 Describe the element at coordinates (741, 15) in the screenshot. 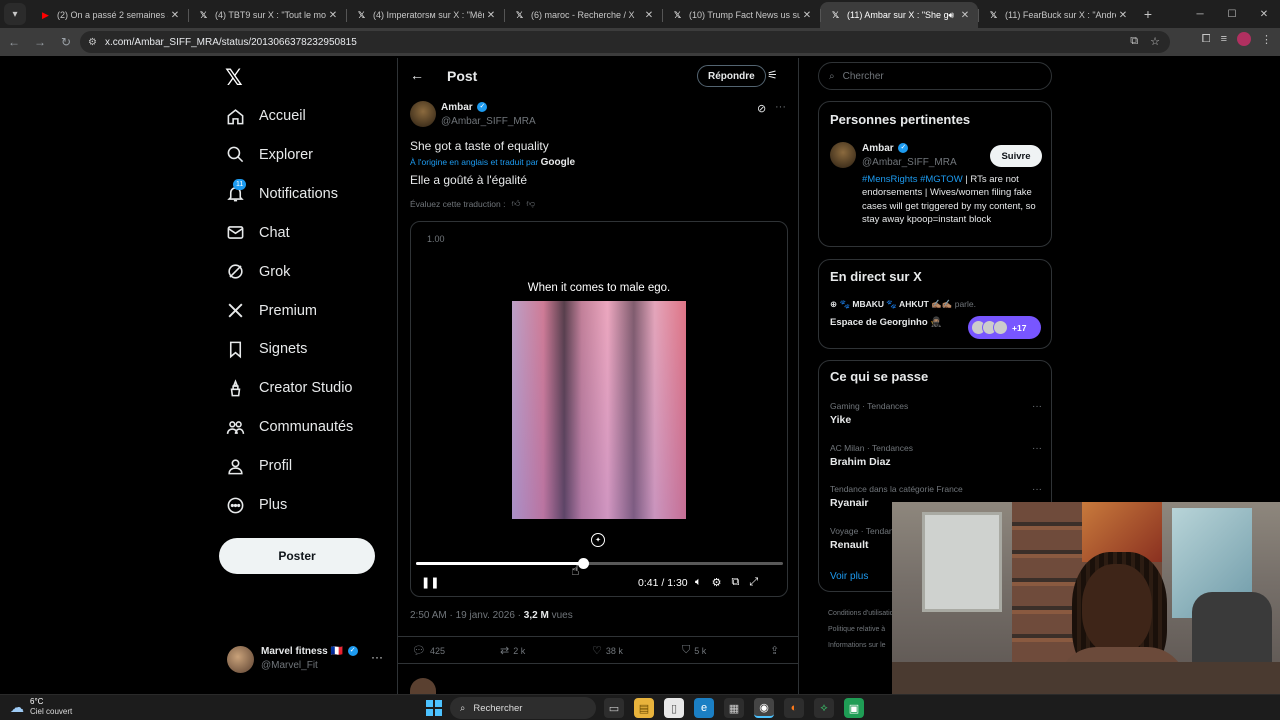

I see `browser-tab: 𝕏 (10) Trump Fact News us sur X✕` at that location.